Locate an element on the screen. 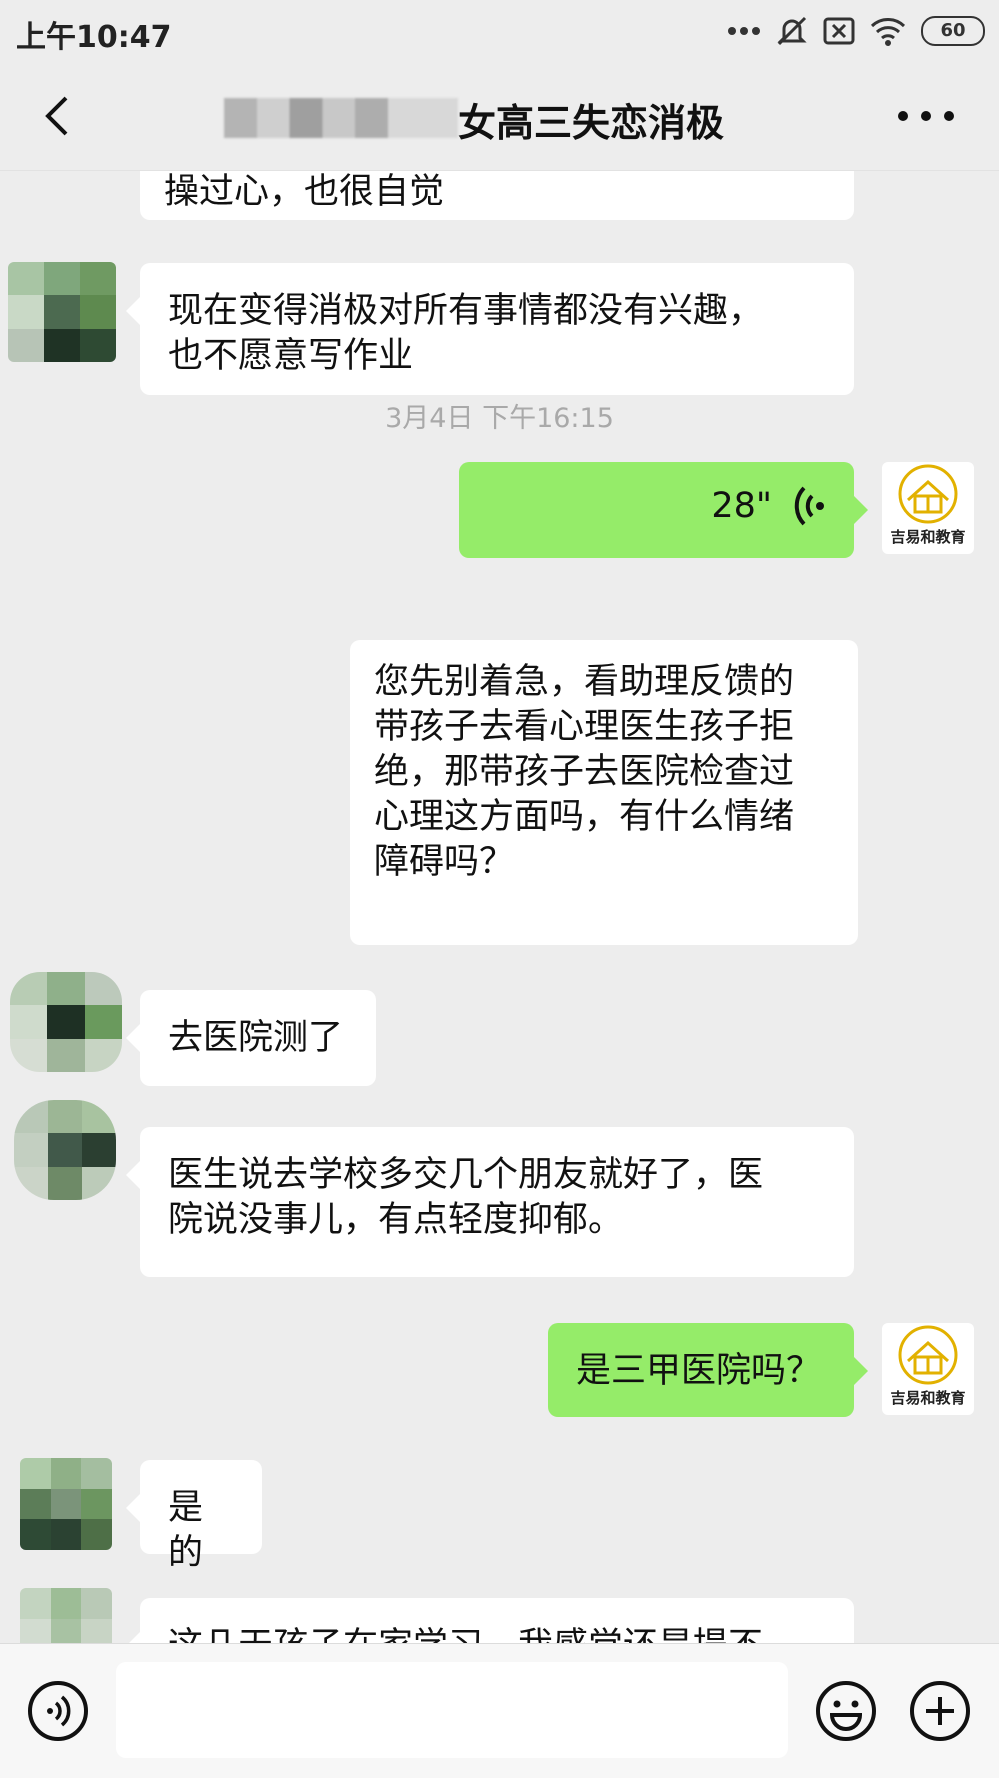 The width and height of the screenshot is (999, 1778). mute-bell-icon is located at coordinates (792, 31).